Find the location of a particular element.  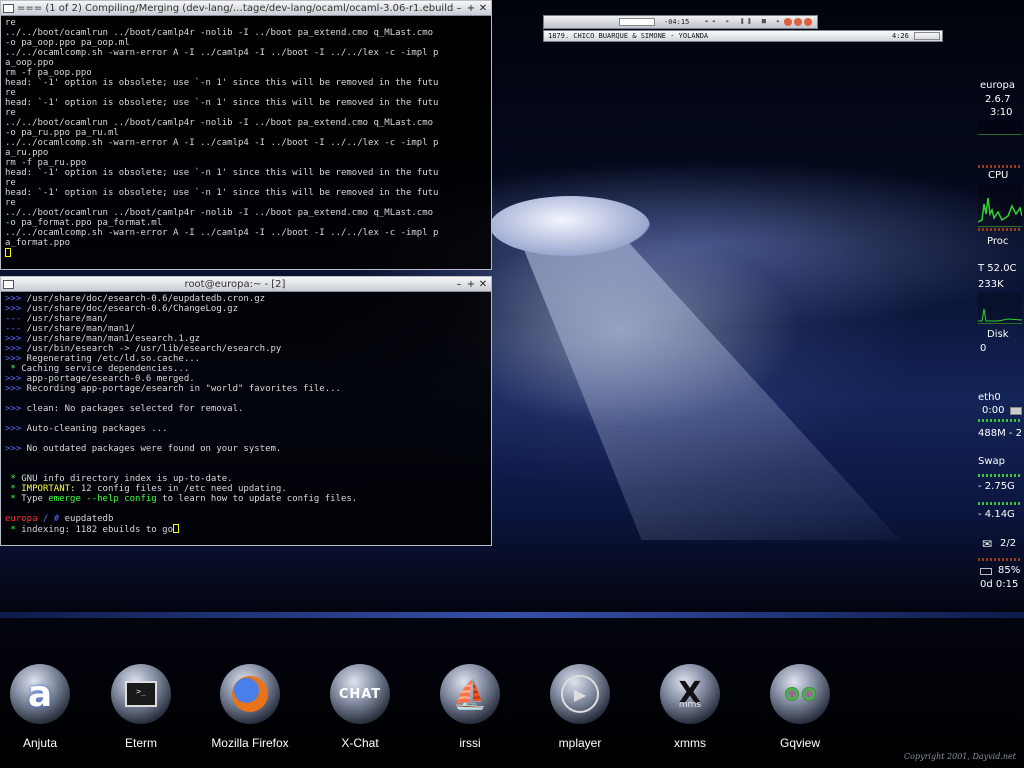

dock-firefox: Mozilla Firefox is located at coordinates (250, 707).